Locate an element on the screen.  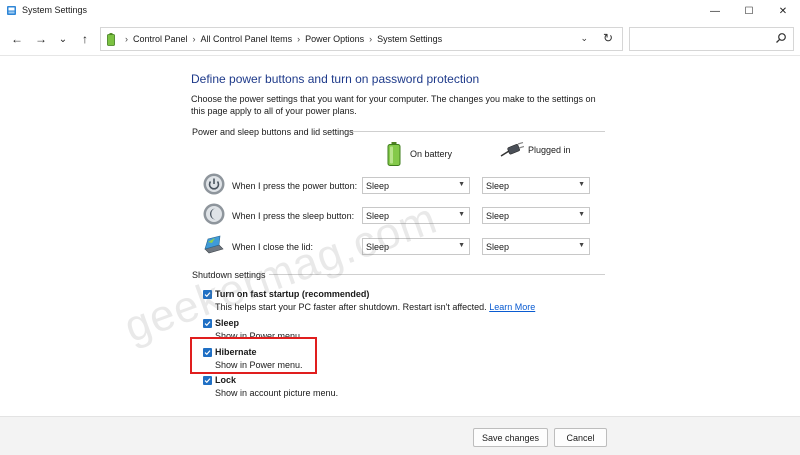
address-dropdown-button: ⌄ is located at coordinates (584, 38).